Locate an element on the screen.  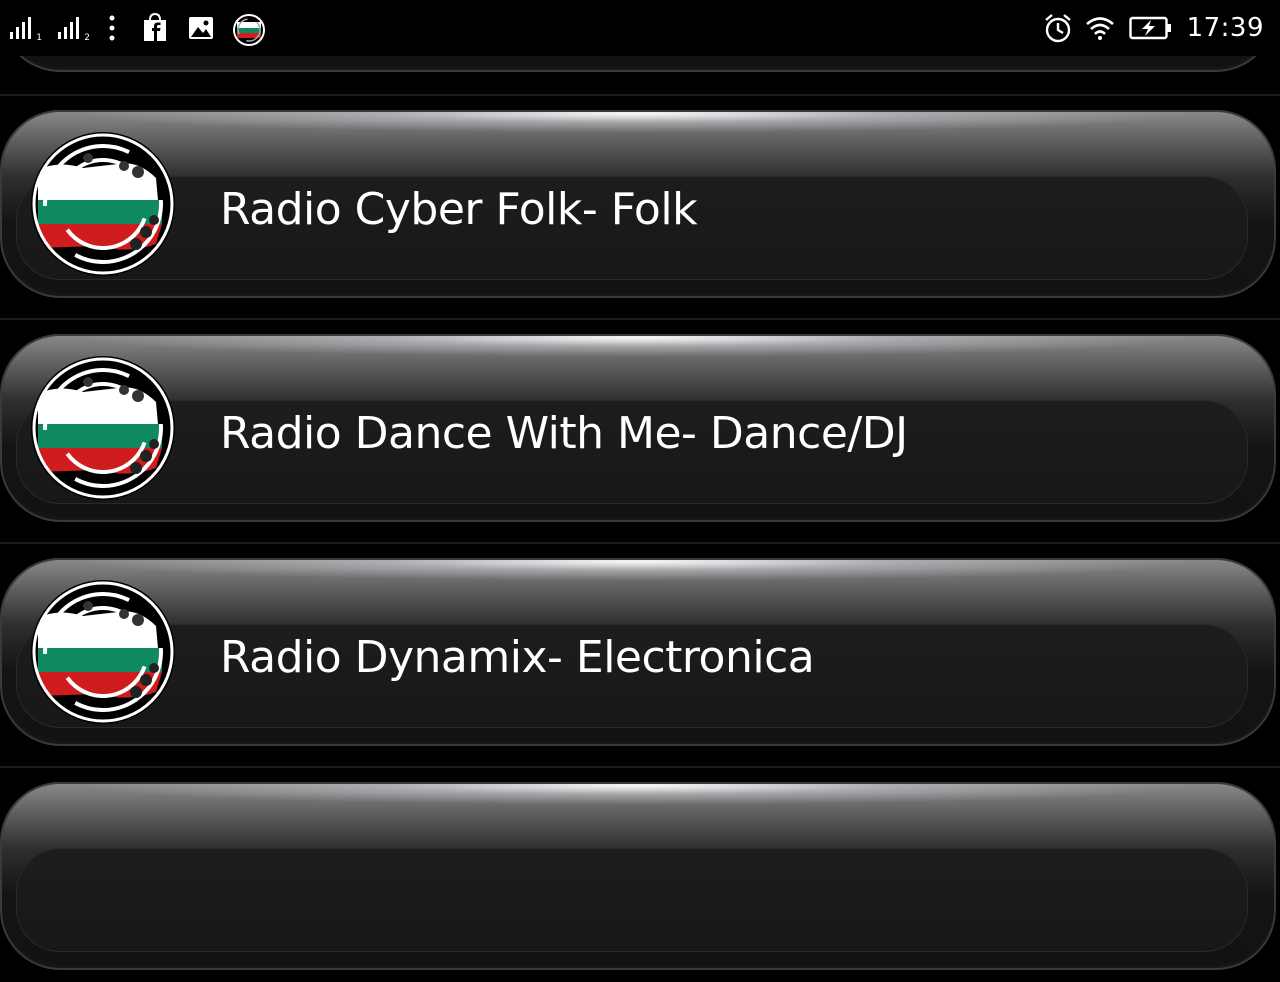
status-bar-left: 1 2 is located at coordinates (144, 29).